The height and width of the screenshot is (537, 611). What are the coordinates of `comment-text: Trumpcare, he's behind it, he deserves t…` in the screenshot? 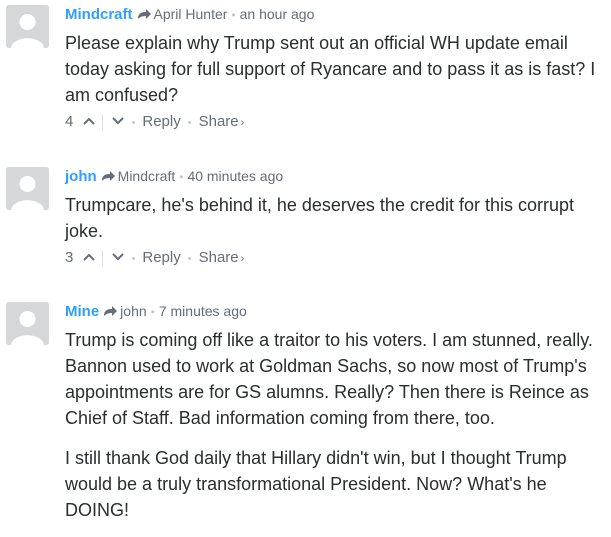 It's located at (336, 218).